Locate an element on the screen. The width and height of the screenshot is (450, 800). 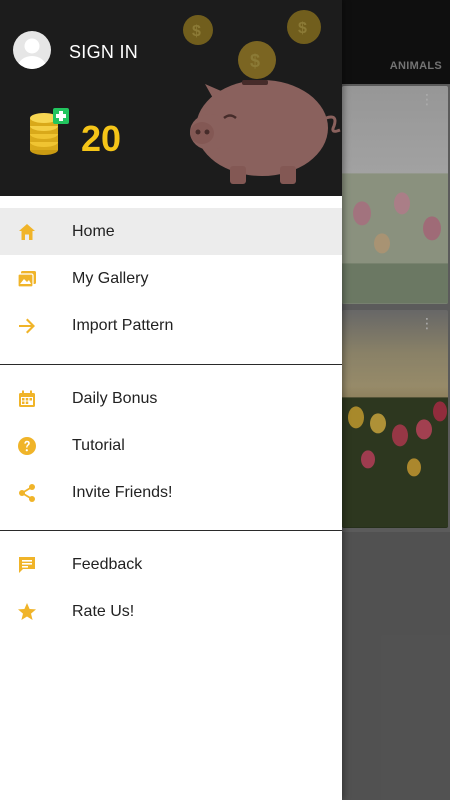
share-icon is located at coordinates (27, 493).